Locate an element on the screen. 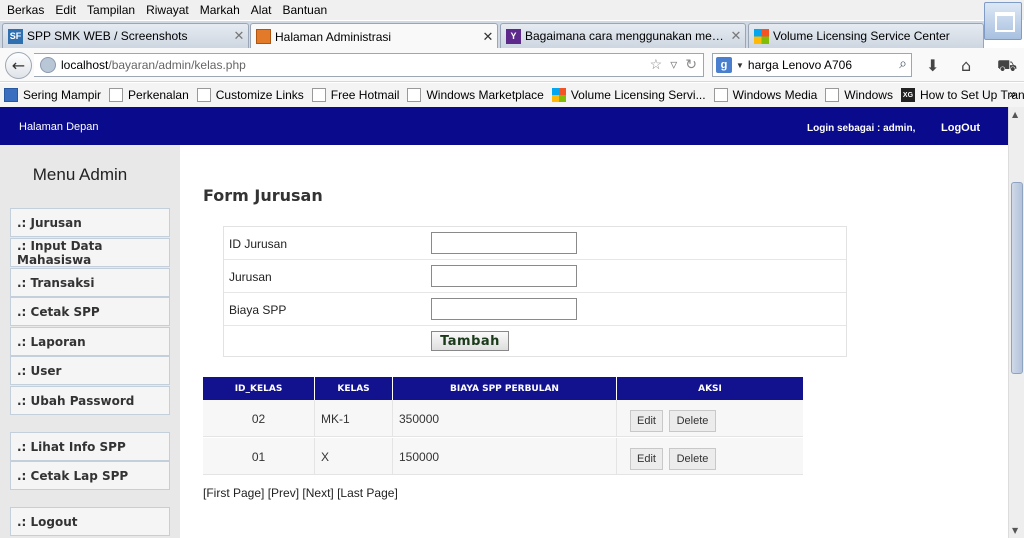 This screenshot has height=538, width=1024. first-page-link: [First Page] is located at coordinates (233, 493).